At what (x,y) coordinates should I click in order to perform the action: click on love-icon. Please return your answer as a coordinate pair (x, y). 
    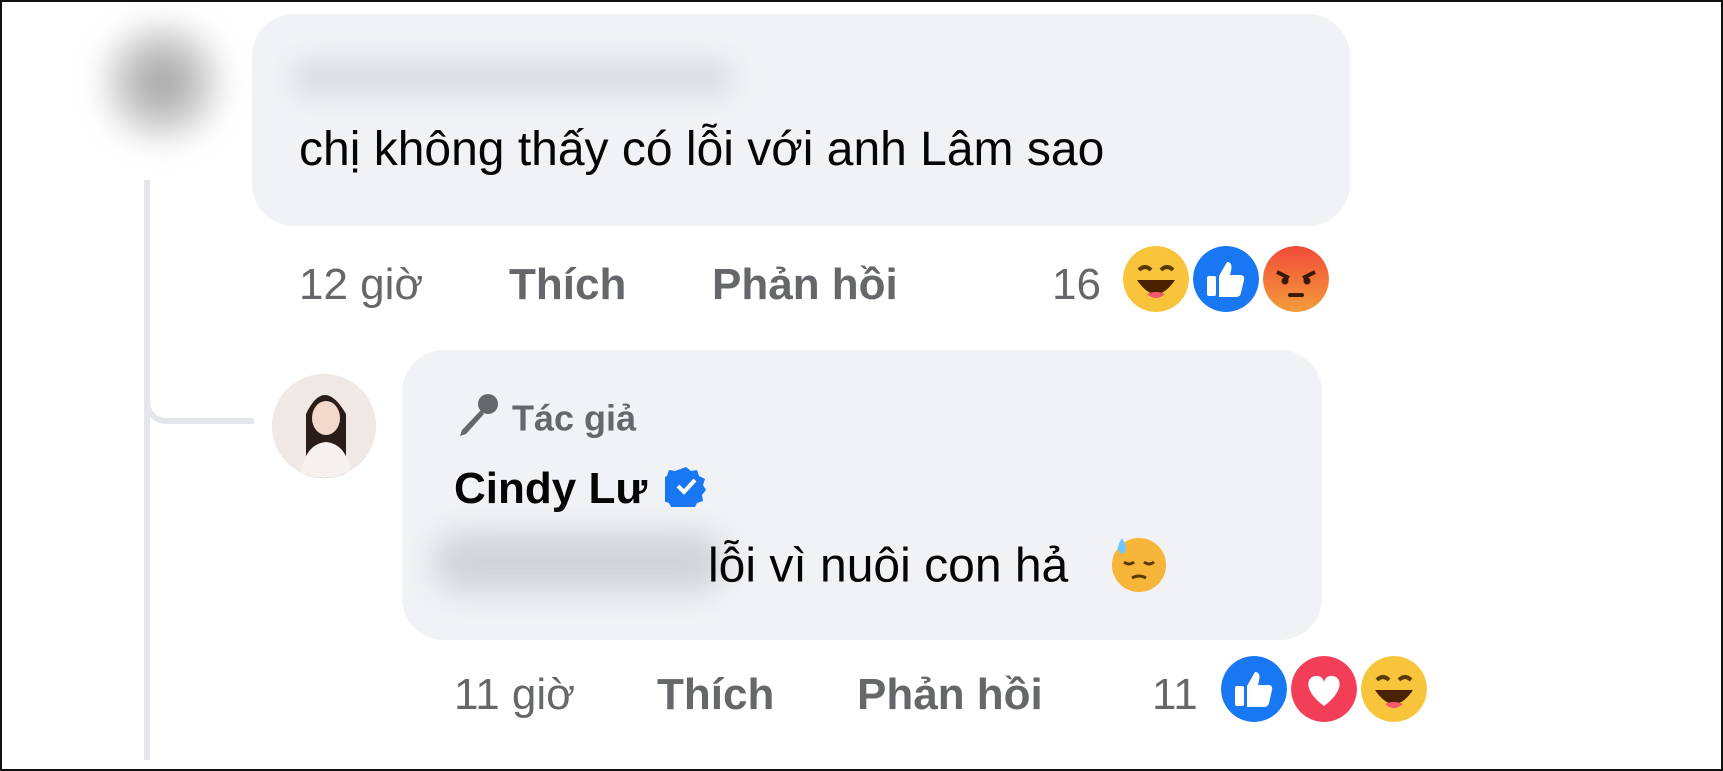
    Looking at the image, I should click on (1324, 689).